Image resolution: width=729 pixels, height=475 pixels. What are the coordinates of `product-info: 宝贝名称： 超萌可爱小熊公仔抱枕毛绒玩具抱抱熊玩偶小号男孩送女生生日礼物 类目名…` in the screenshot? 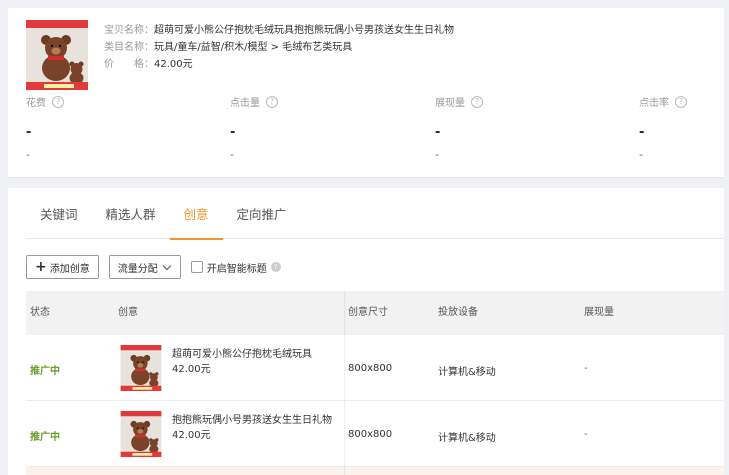 It's located at (279, 47).